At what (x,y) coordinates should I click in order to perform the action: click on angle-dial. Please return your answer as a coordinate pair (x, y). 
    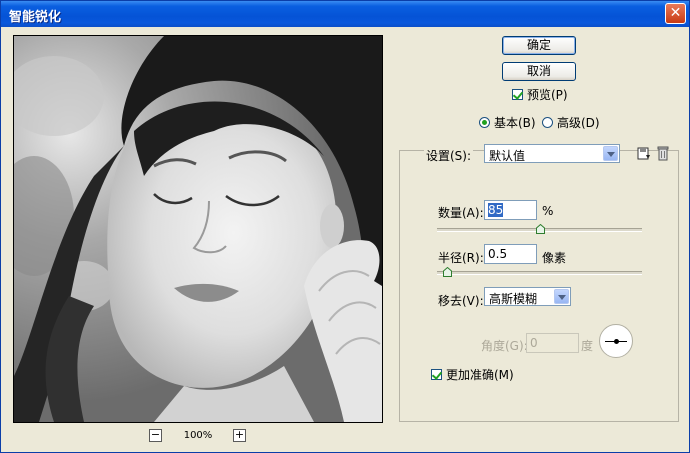
    Looking at the image, I should click on (616, 341).